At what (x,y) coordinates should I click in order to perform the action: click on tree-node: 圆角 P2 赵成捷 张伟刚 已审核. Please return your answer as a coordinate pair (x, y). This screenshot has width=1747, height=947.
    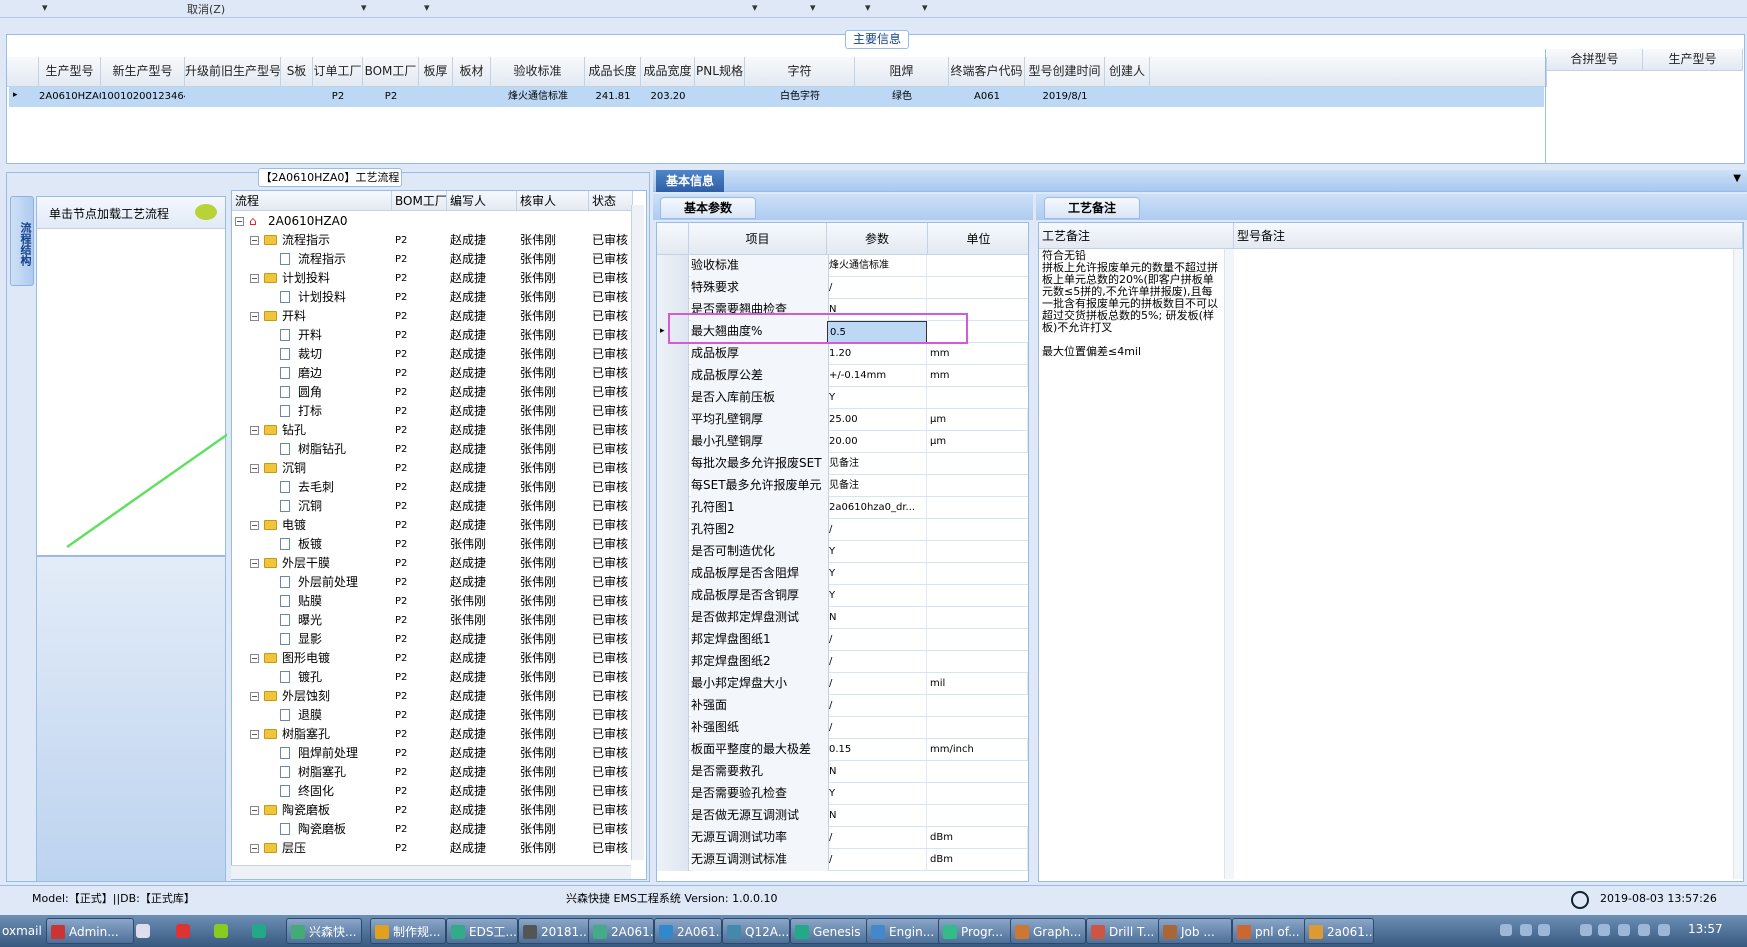
    Looking at the image, I should click on (432, 392).